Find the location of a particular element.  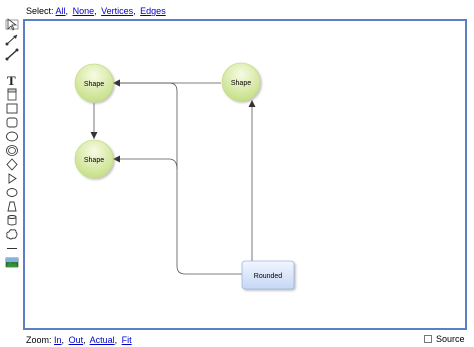

svg-text: T is located at coordinates (11, 79).